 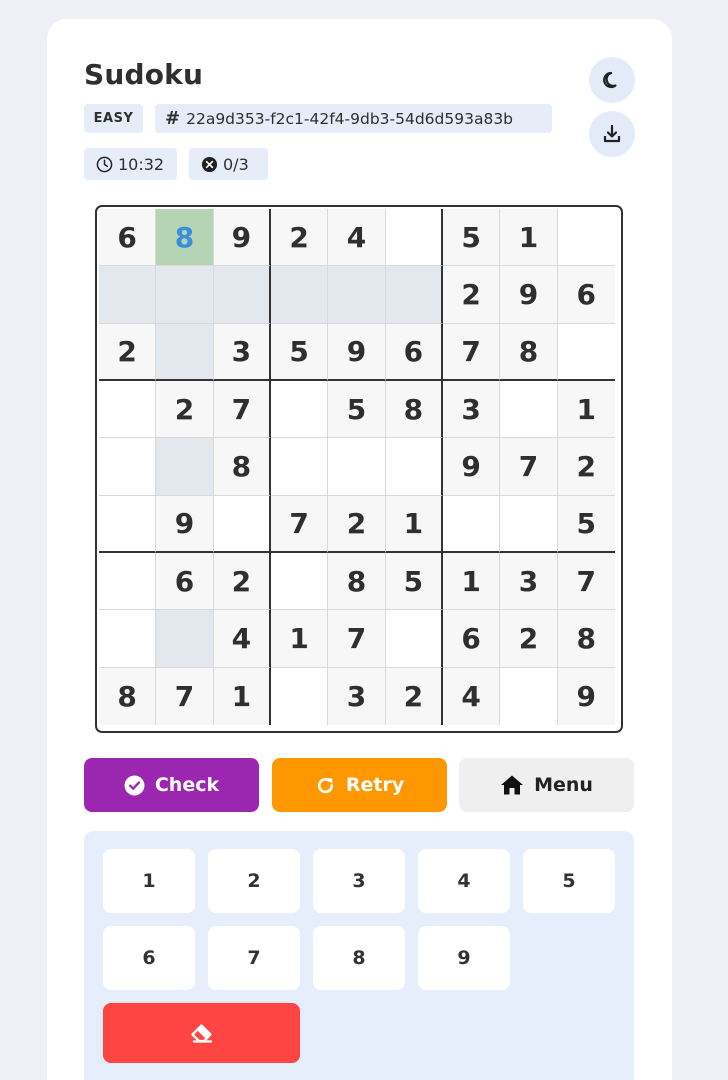 I want to click on erase-button, so click(x=201, y=1033).